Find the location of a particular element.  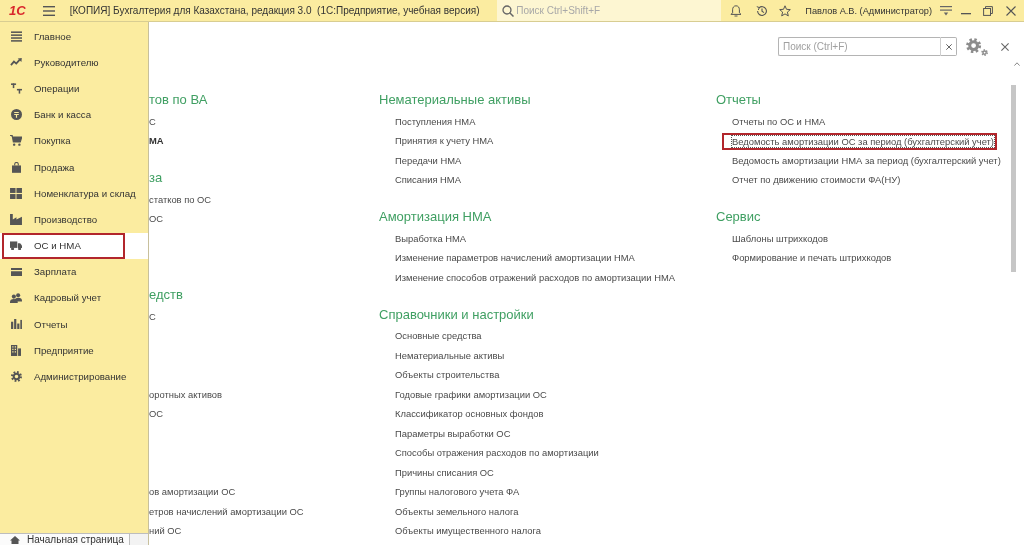

section-heading: Отчеты is located at coordinates (739, 100).